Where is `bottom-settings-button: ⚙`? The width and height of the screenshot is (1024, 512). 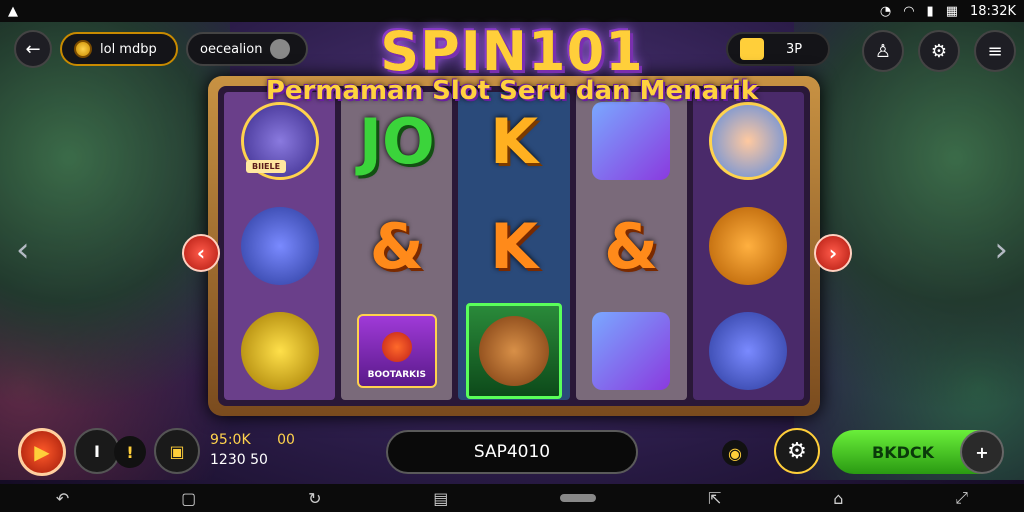 bottom-settings-button: ⚙ is located at coordinates (797, 451).